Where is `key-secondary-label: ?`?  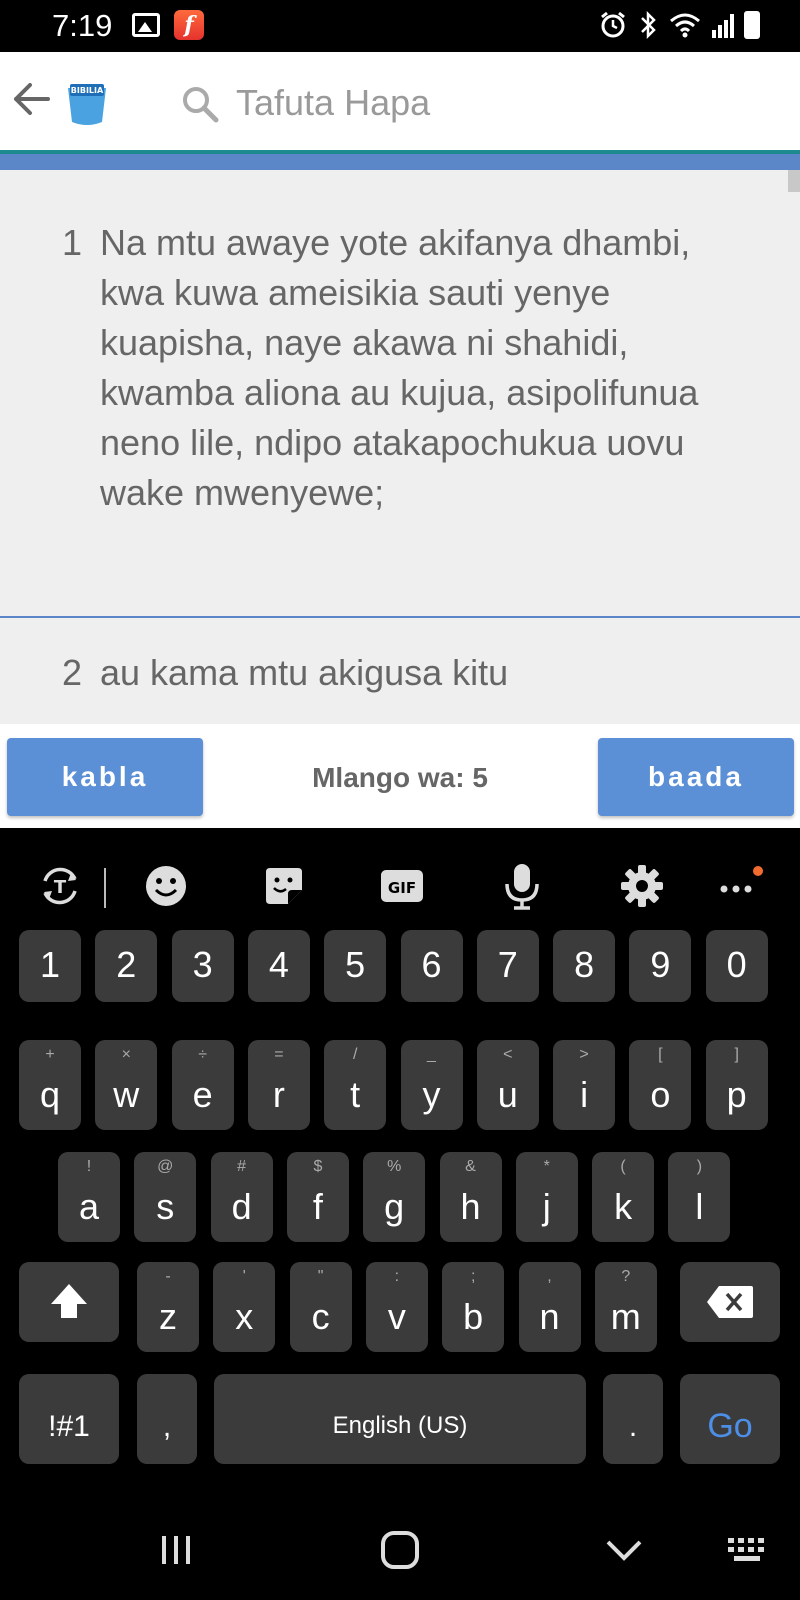 key-secondary-label: ? is located at coordinates (626, 1276).